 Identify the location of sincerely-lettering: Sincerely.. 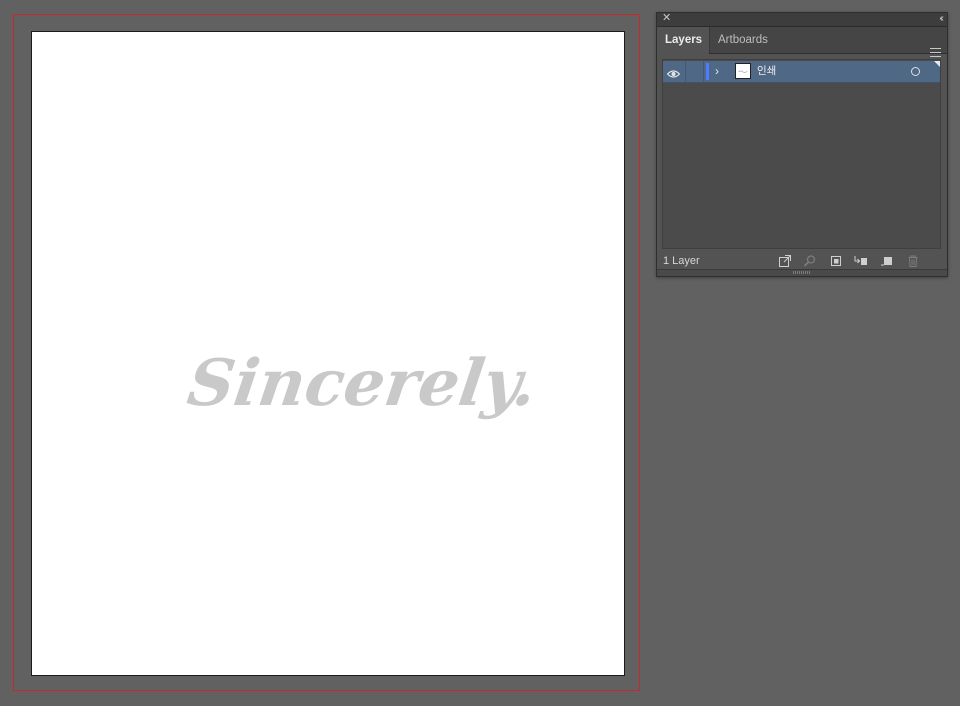
(362, 383).